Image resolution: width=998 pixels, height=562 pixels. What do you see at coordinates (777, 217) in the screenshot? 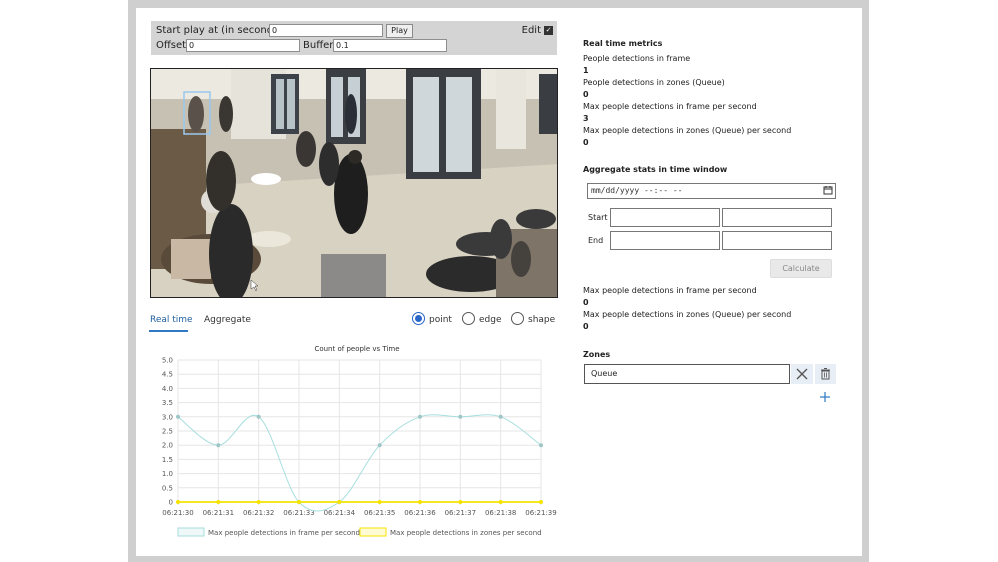
I see `start-time-field` at bounding box center [777, 217].